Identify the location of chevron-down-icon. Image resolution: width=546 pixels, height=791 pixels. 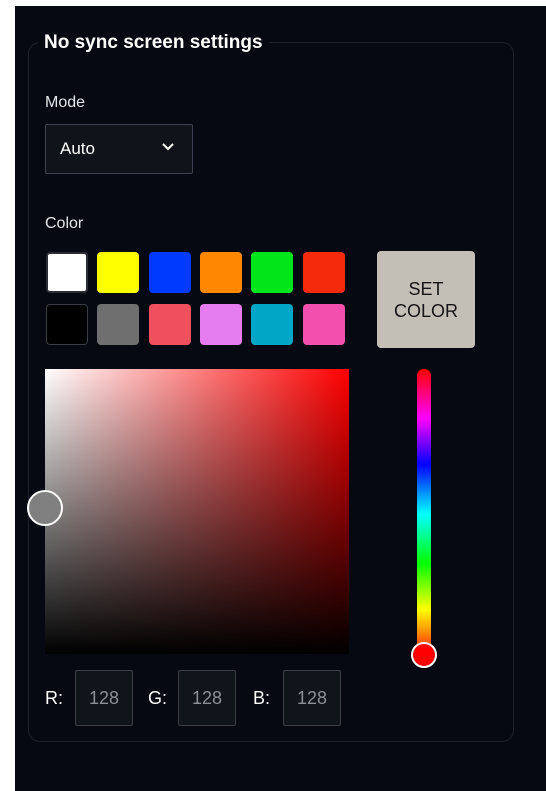
(168, 147).